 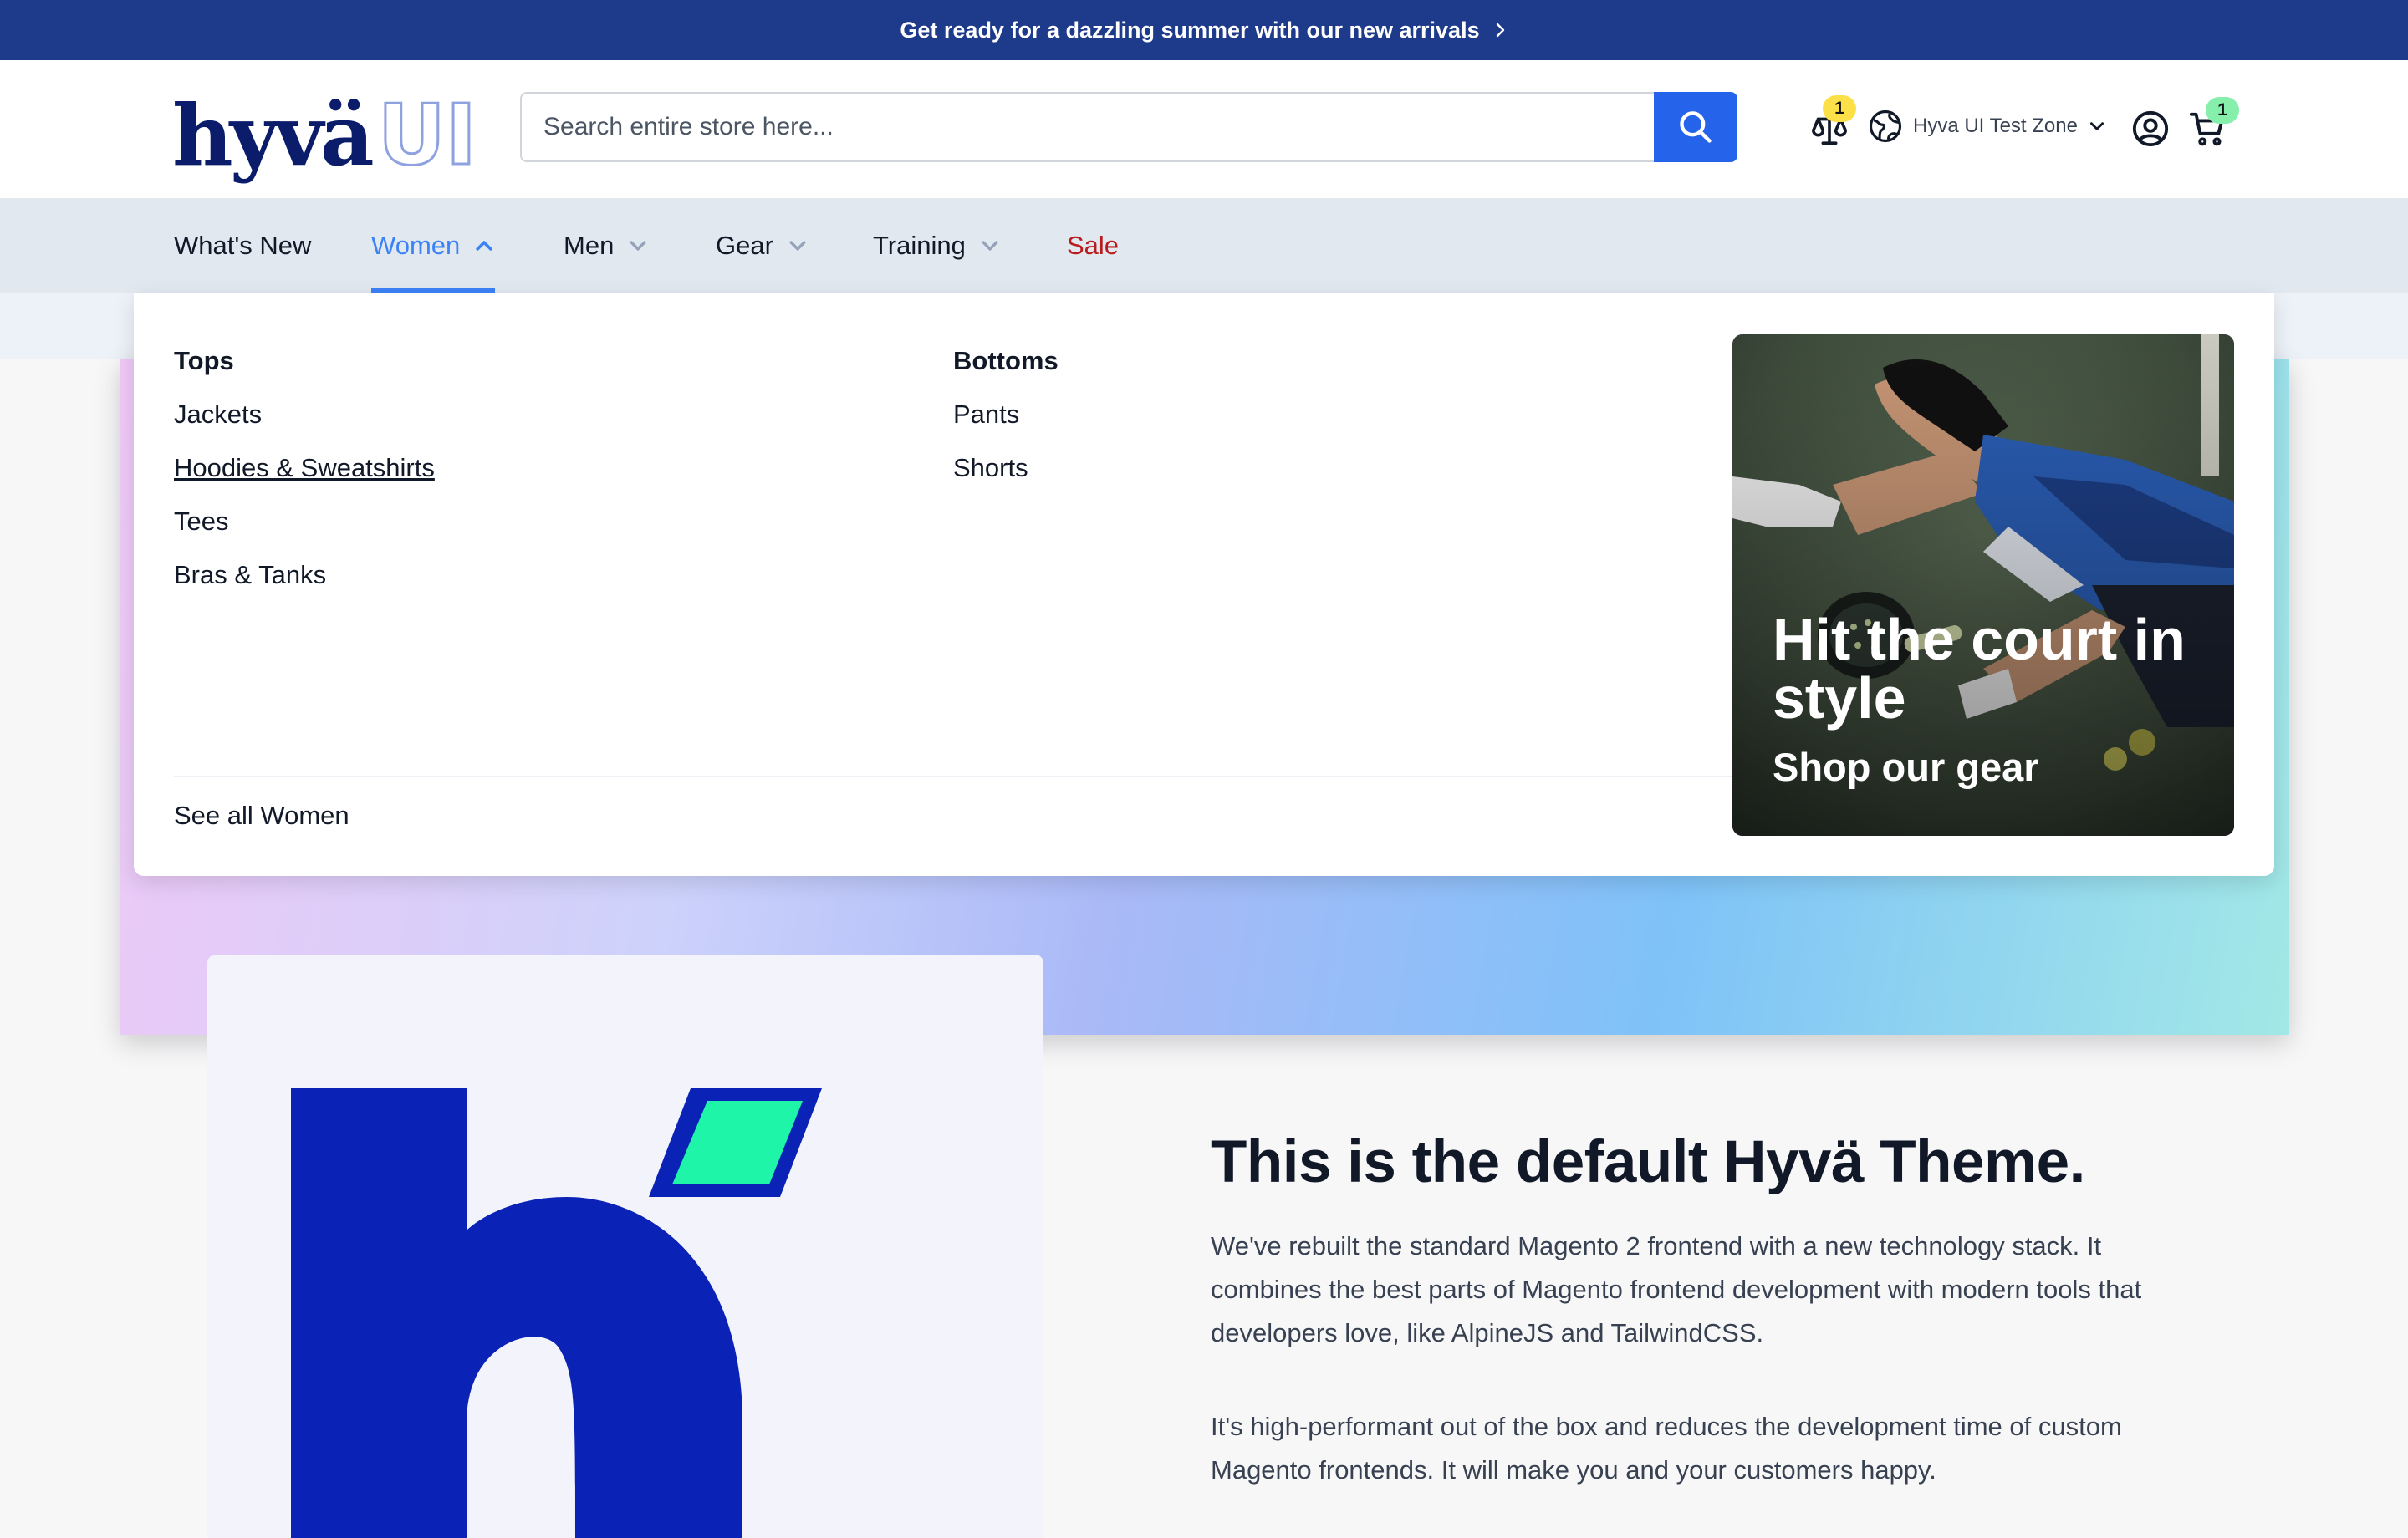 I want to click on main-navigation: What's New Women Men Gear Training Sale, so click(x=1204, y=246).